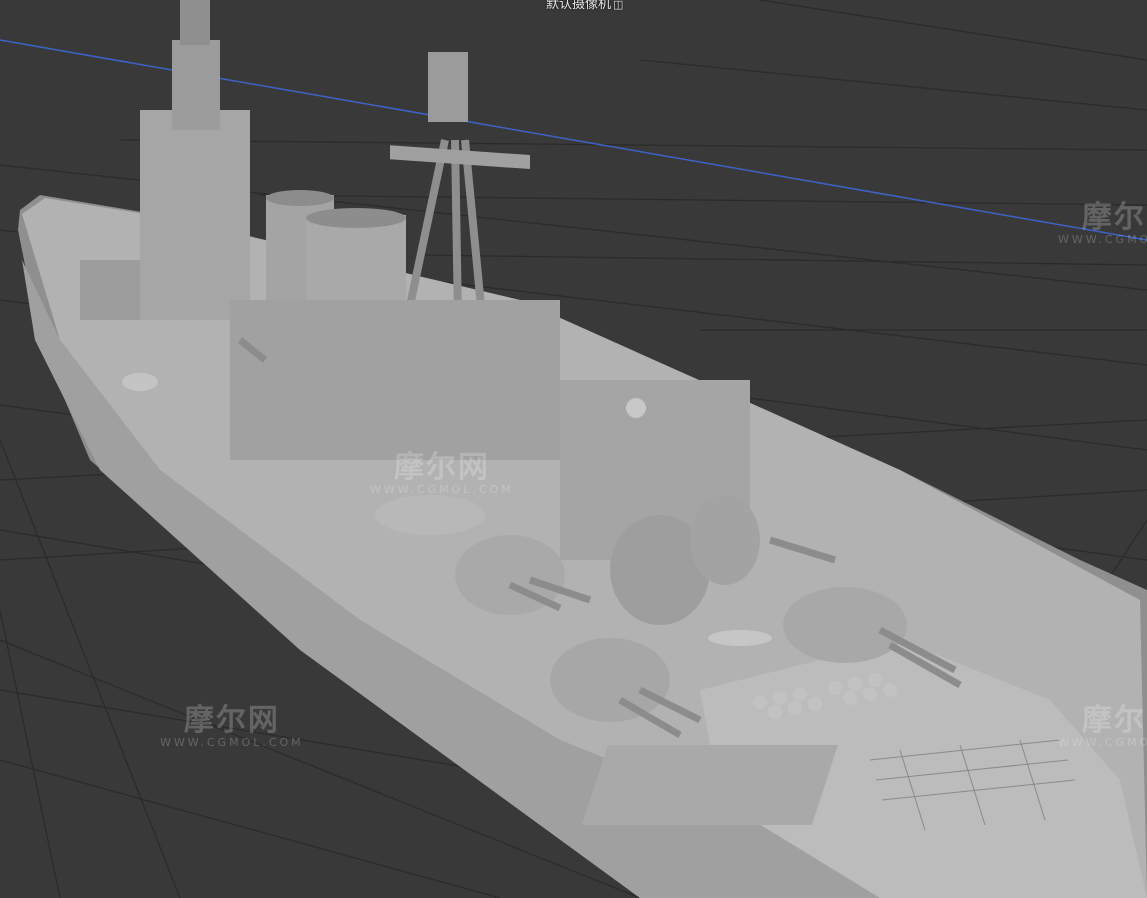  What do you see at coordinates (610, 680) in the screenshot?
I see `turret-y` at bounding box center [610, 680].